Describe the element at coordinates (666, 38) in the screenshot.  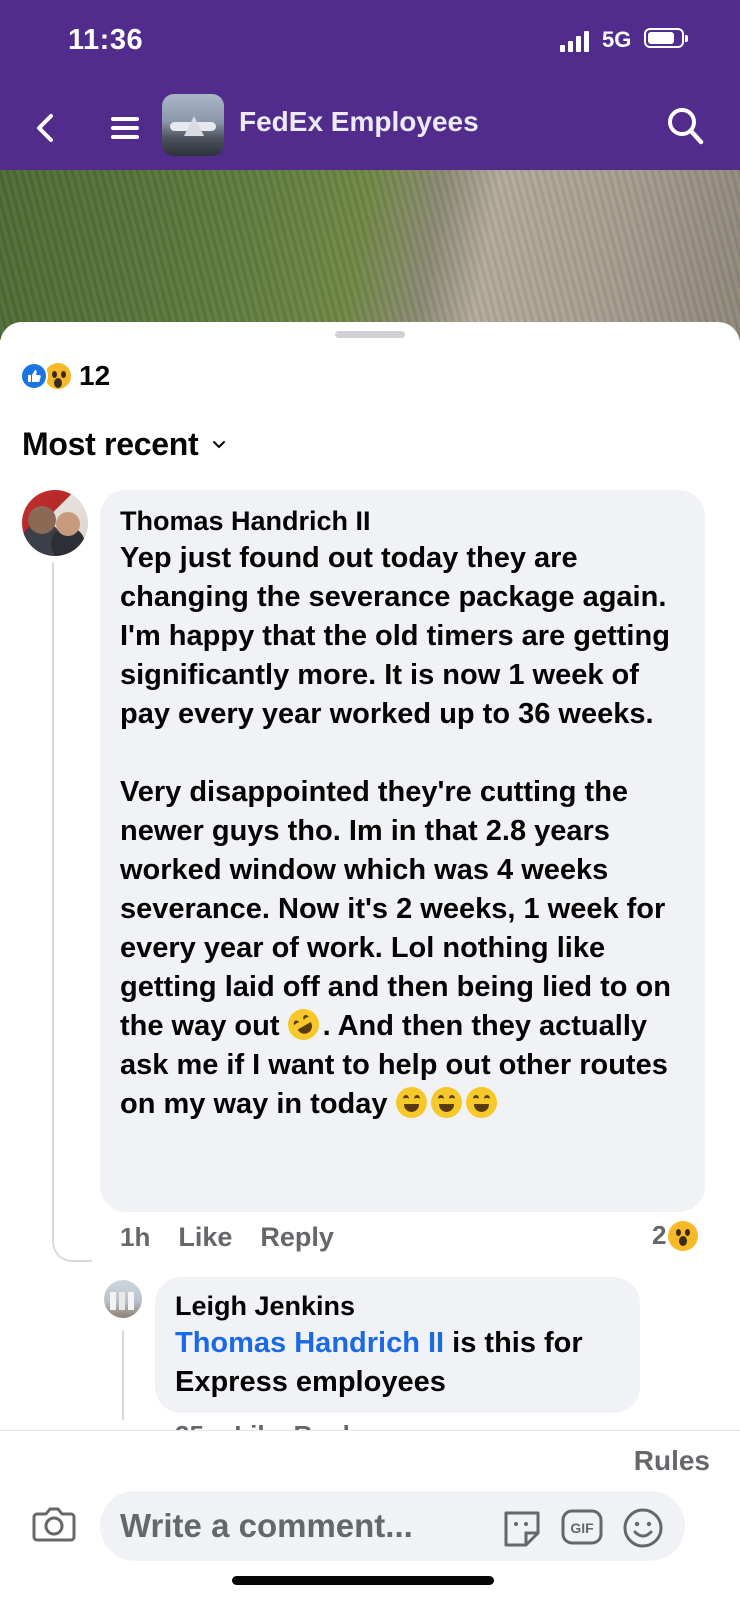
I see `battery-icon` at that location.